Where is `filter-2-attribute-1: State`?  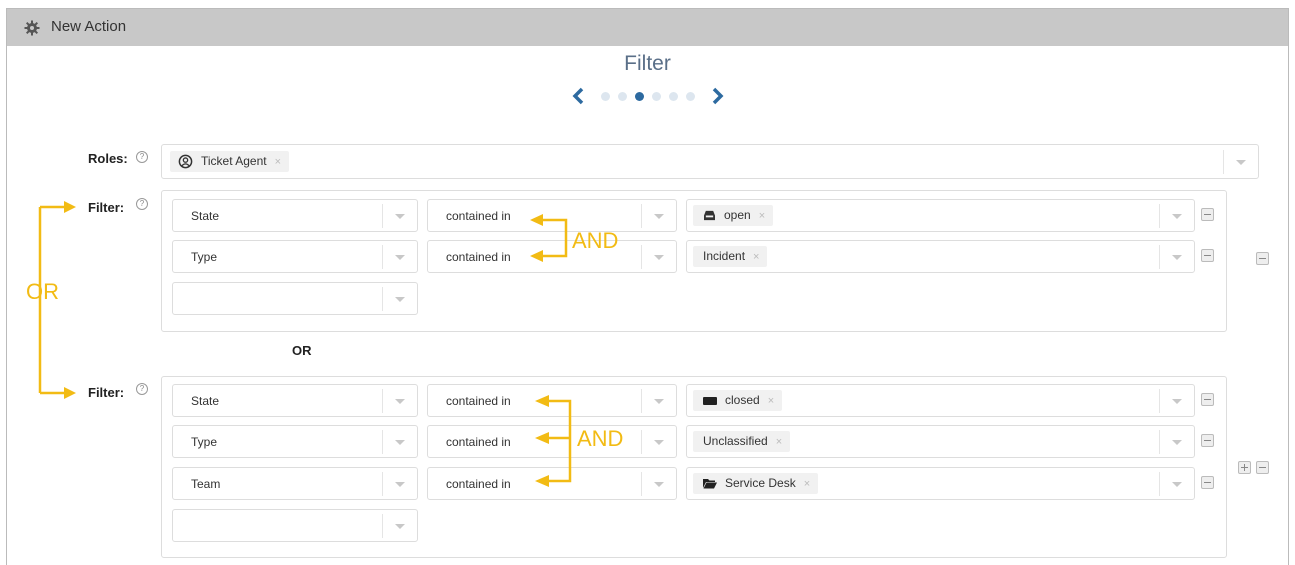 filter-2-attribute-1: State is located at coordinates (295, 400).